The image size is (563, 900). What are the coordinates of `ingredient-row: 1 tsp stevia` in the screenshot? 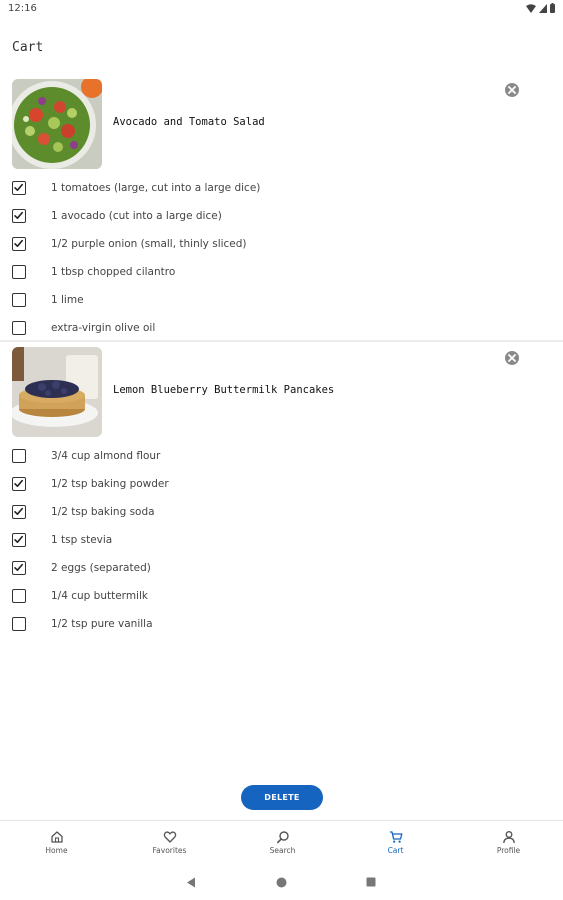 It's located at (281, 541).